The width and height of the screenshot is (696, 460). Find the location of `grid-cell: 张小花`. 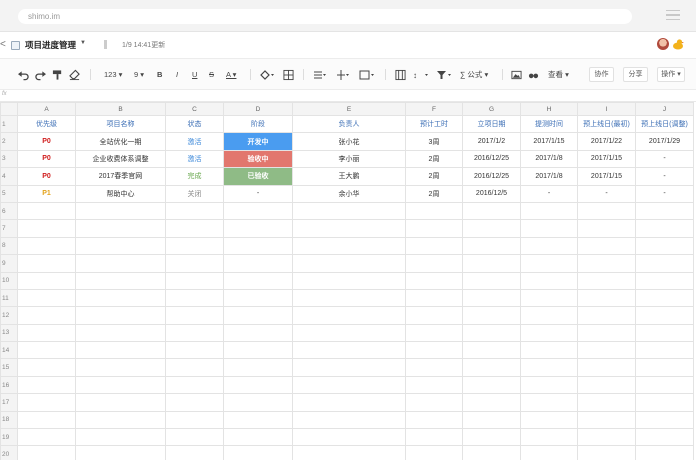

grid-cell: 张小花 is located at coordinates (349, 141).